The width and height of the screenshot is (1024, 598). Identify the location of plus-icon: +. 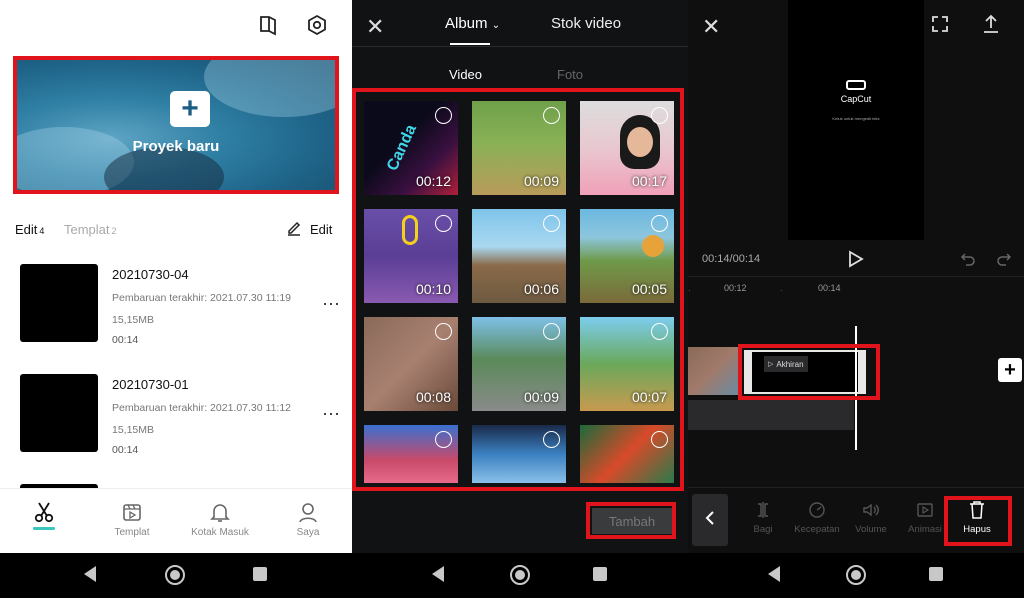
(1010, 369).